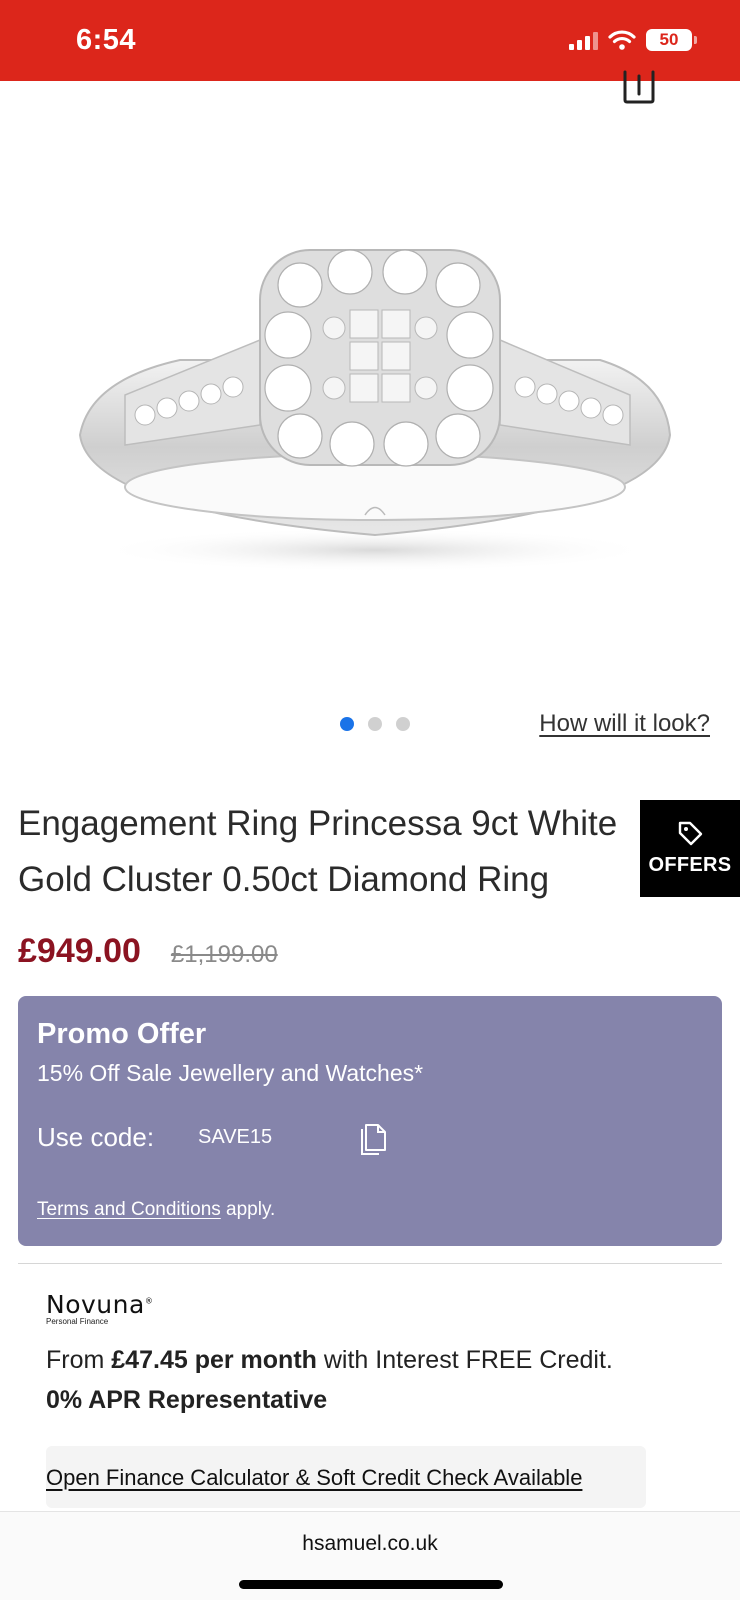  I want to click on offers-label: OFFERS, so click(690, 865).